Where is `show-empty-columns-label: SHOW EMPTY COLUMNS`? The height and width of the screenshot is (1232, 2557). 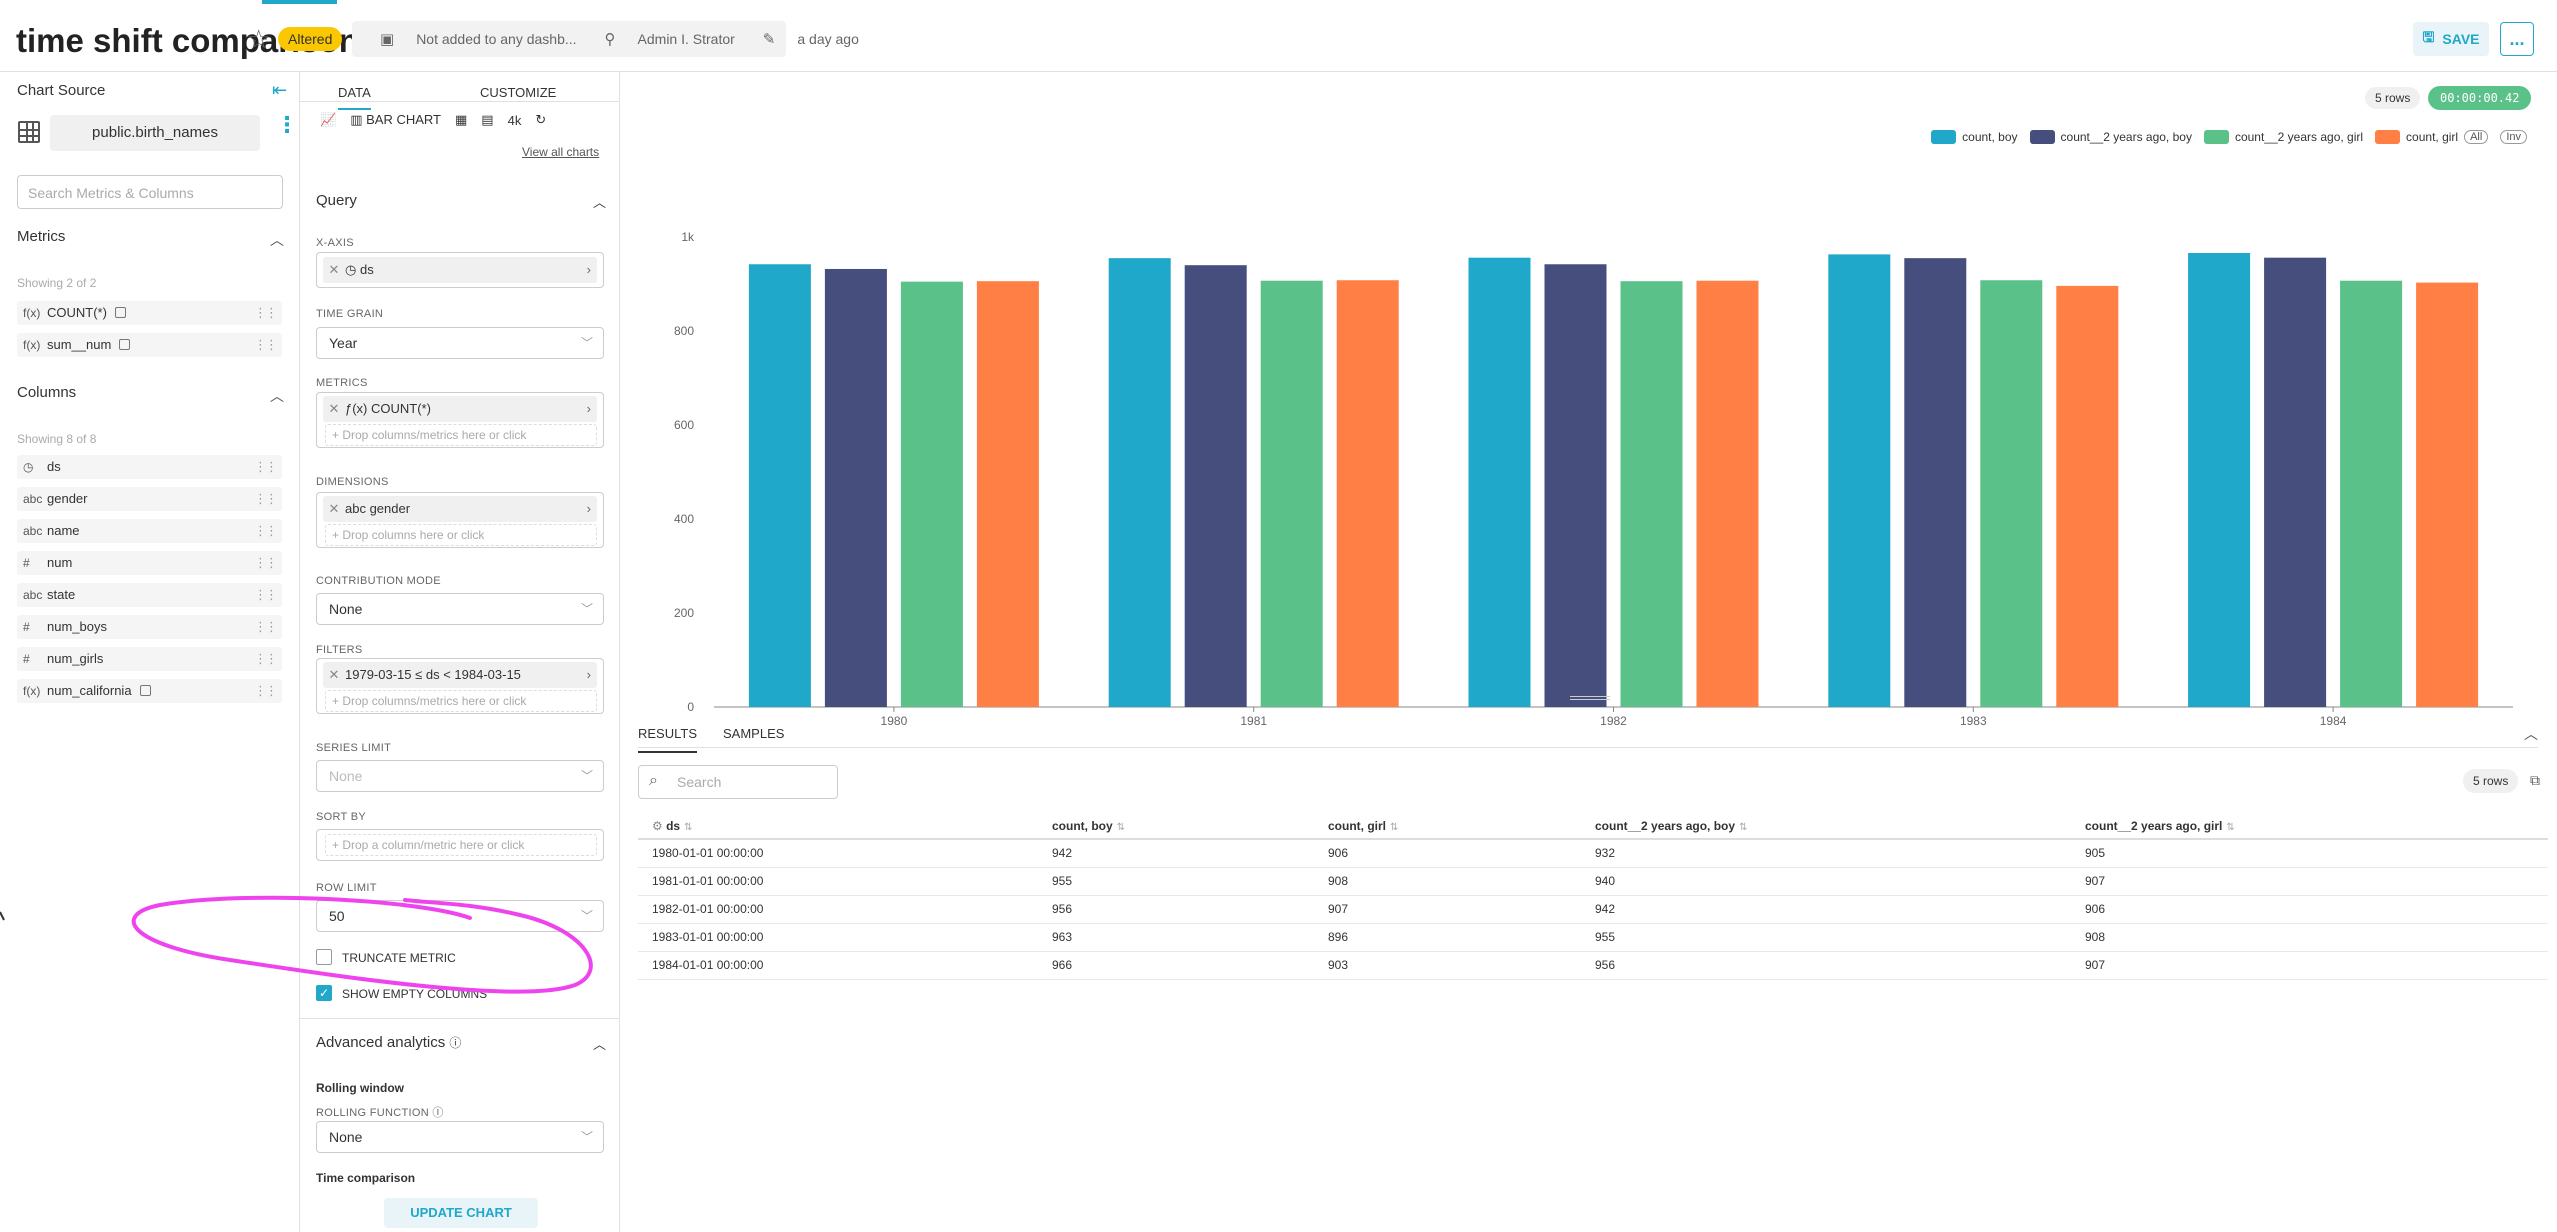
show-empty-columns-label: SHOW EMPTY COLUMNS is located at coordinates (414, 994).